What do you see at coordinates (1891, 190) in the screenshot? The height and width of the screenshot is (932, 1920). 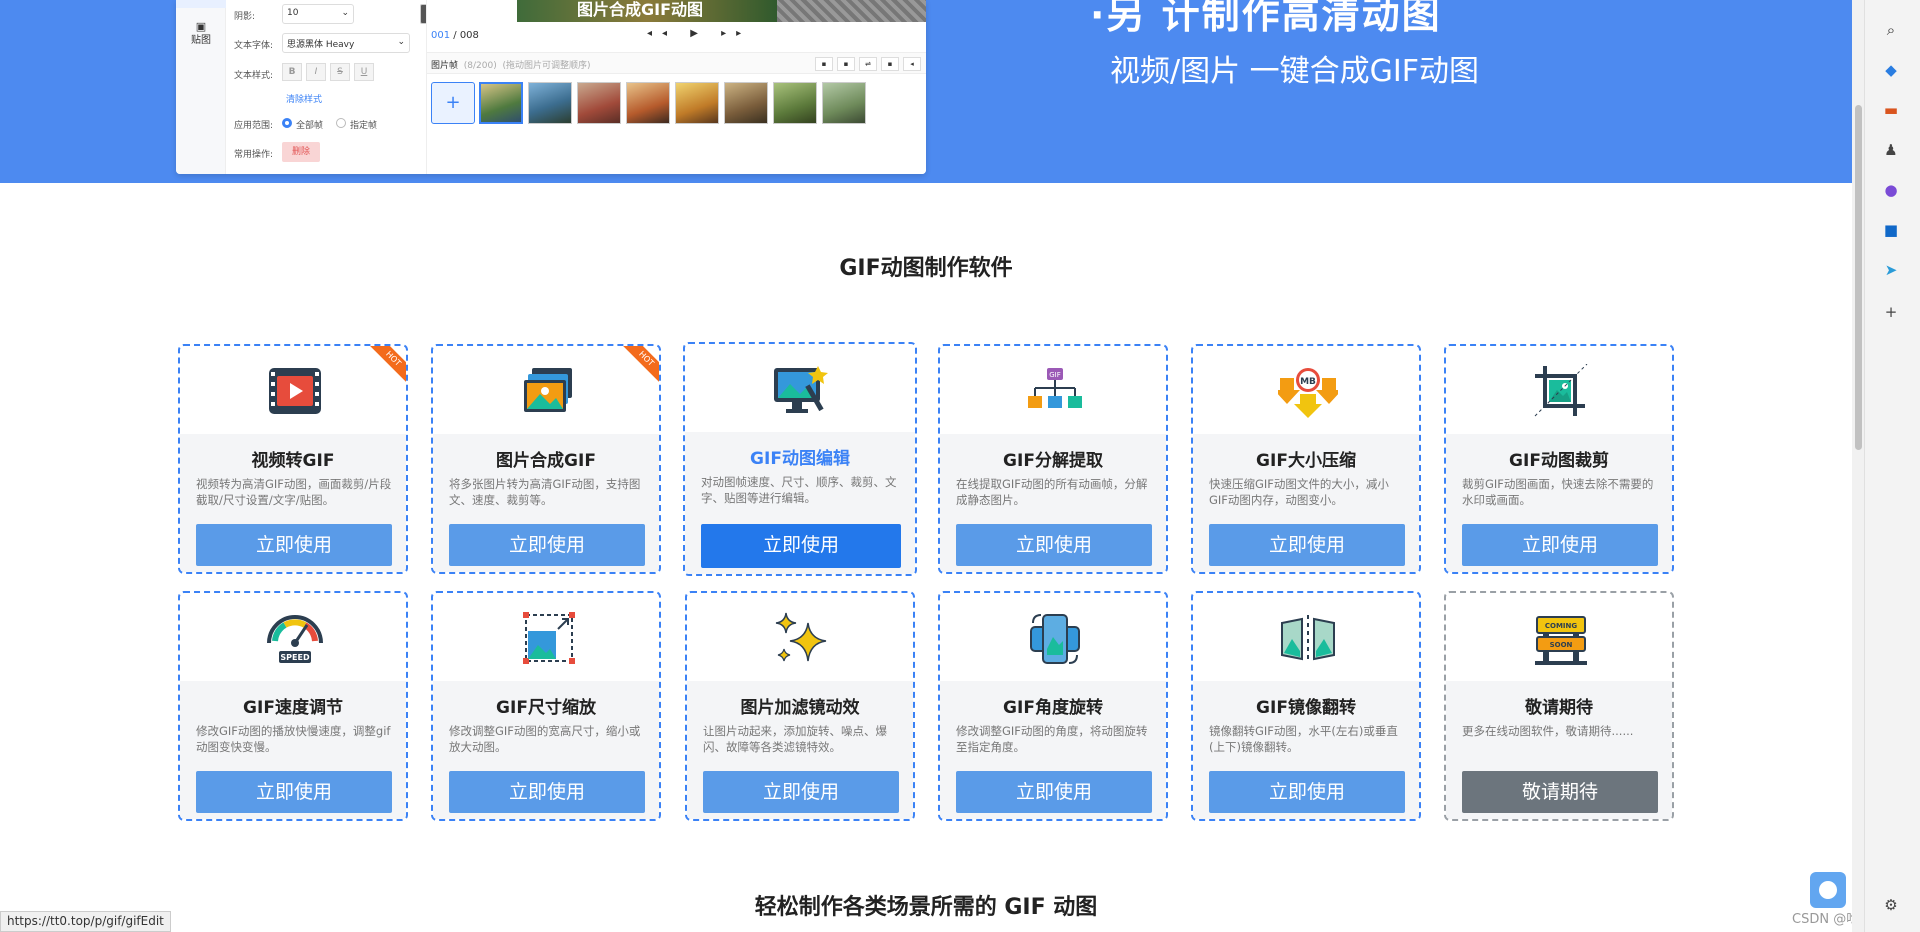 I see `copilot-icon: ●` at bounding box center [1891, 190].